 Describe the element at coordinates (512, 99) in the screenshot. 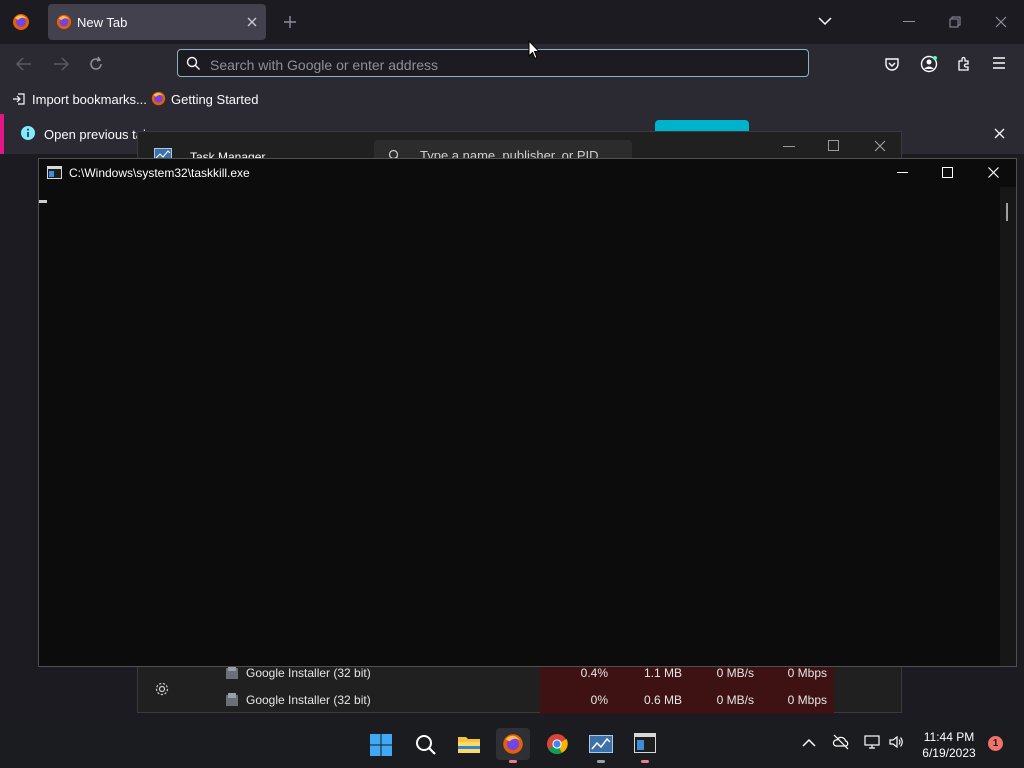

I see `bookmarks-toolbar: Import bookmarks... Getting Started` at that location.